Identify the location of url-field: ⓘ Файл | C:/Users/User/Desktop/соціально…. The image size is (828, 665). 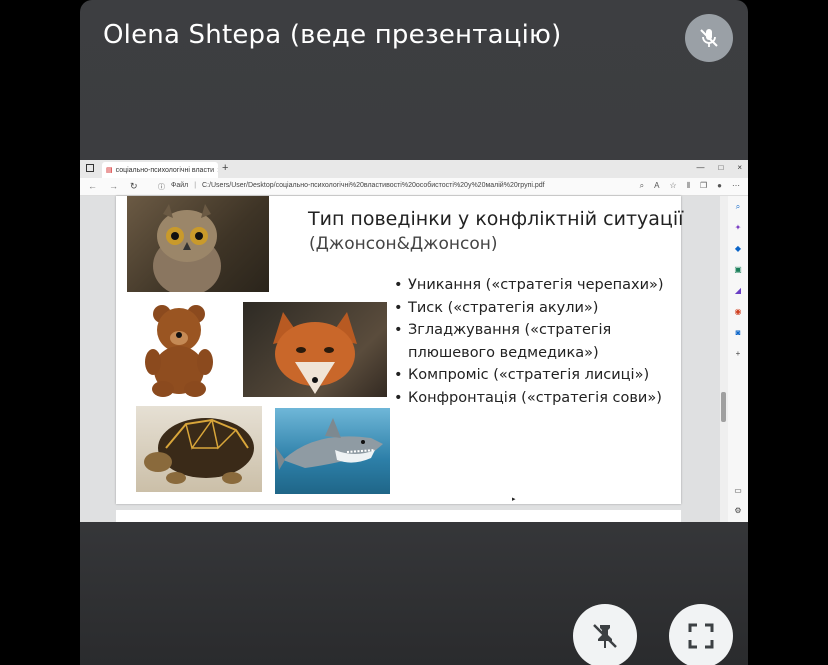
(351, 187).